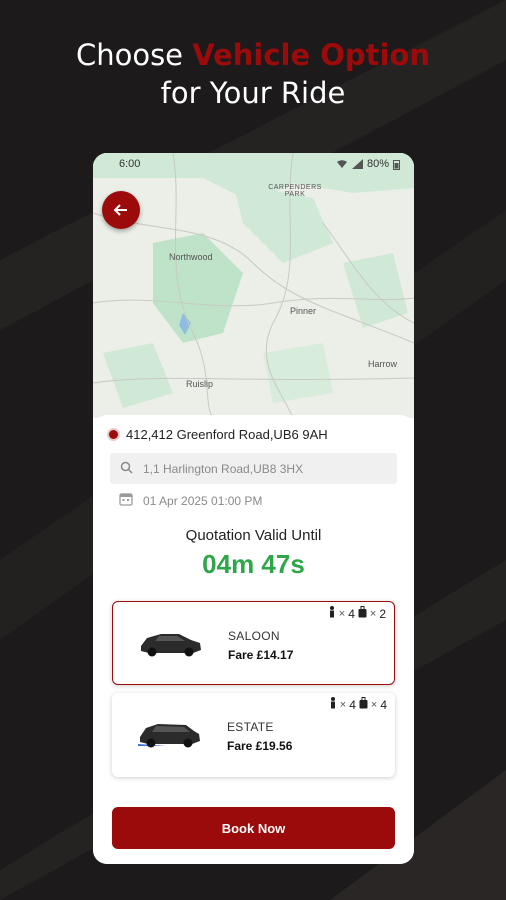 The width and height of the screenshot is (506, 900). Describe the element at coordinates (254, 636) in the screenshot. I see `vehicle-name: SALOON` at that location.